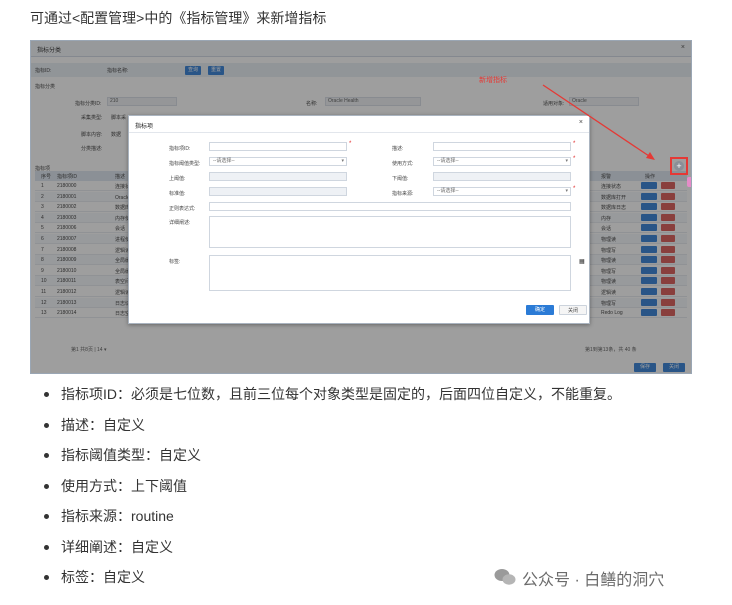 This screenshot has width=732, height=605. Describe the element at coordinates (331, 552) in the screenshot. I see `note-item: 详细阐述：自定义` at that location.